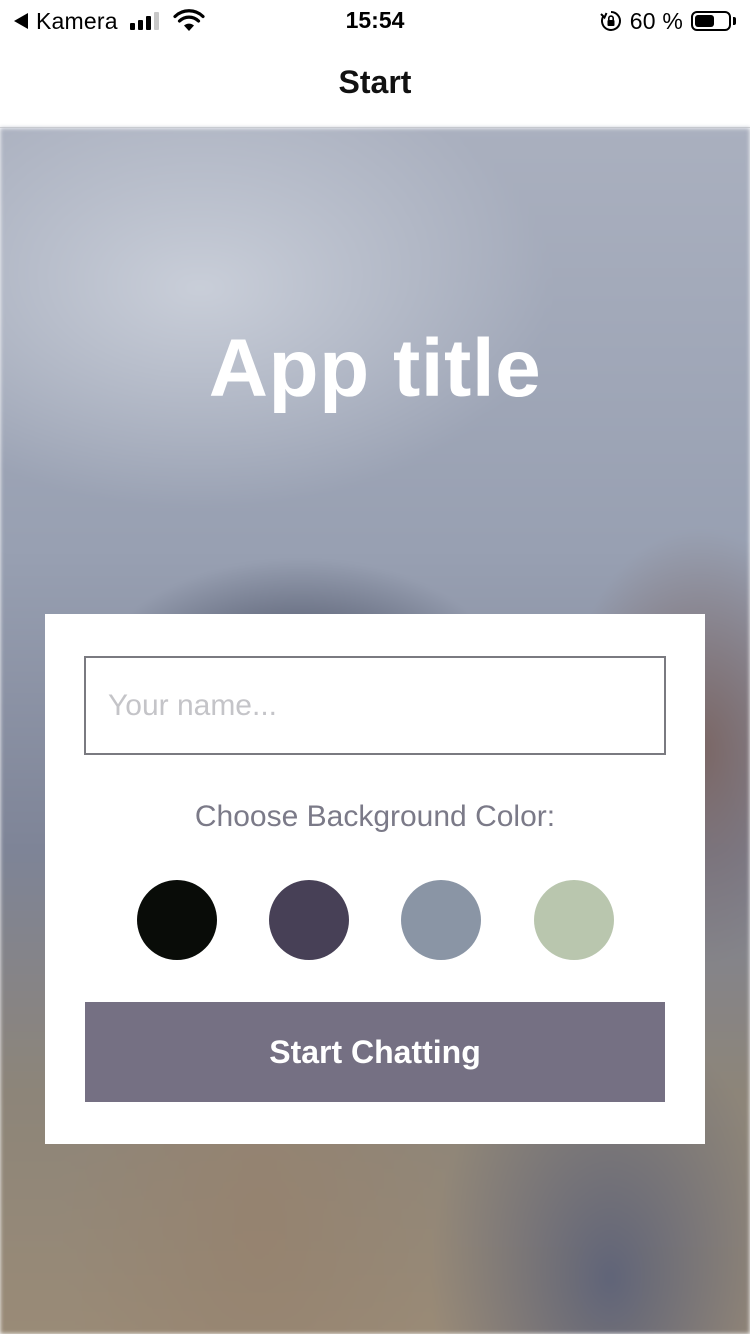  I want to click on orientation-lock-icon, so click(610, 21).